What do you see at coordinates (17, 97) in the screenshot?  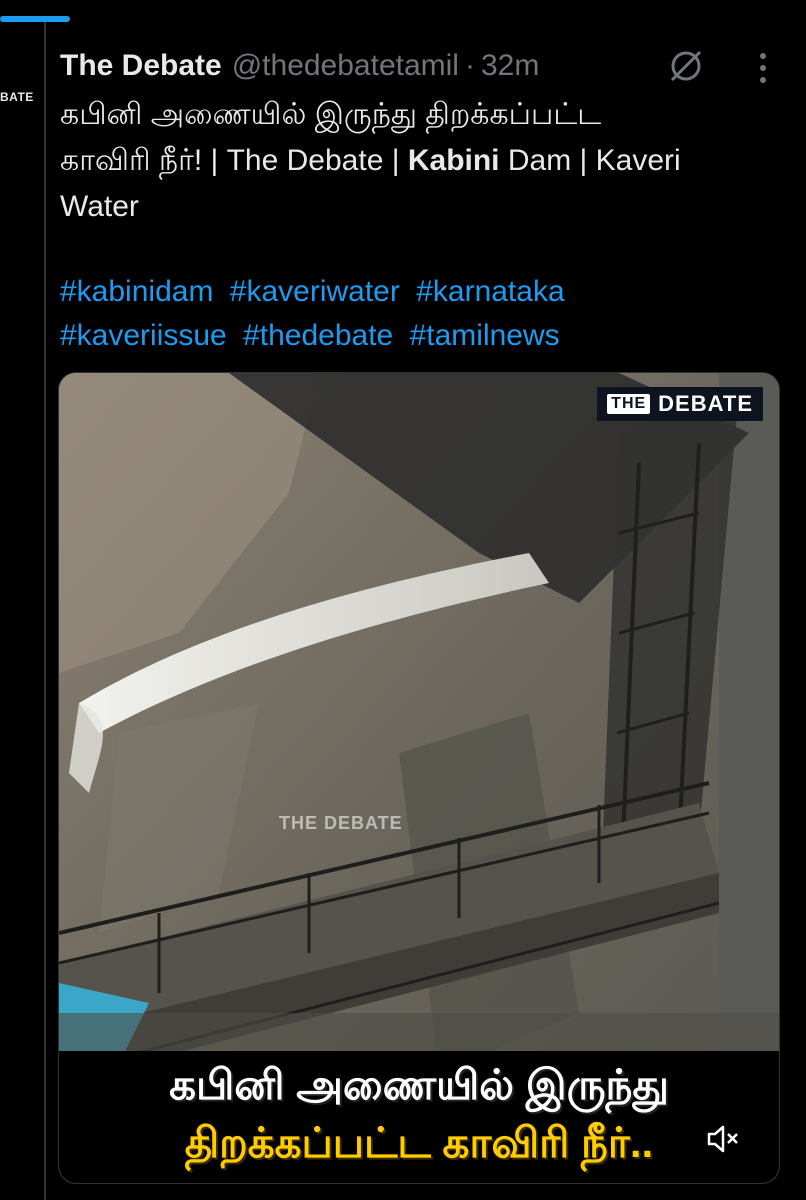 I see `avatar-label: BATE` at bounding box center [17, 97].